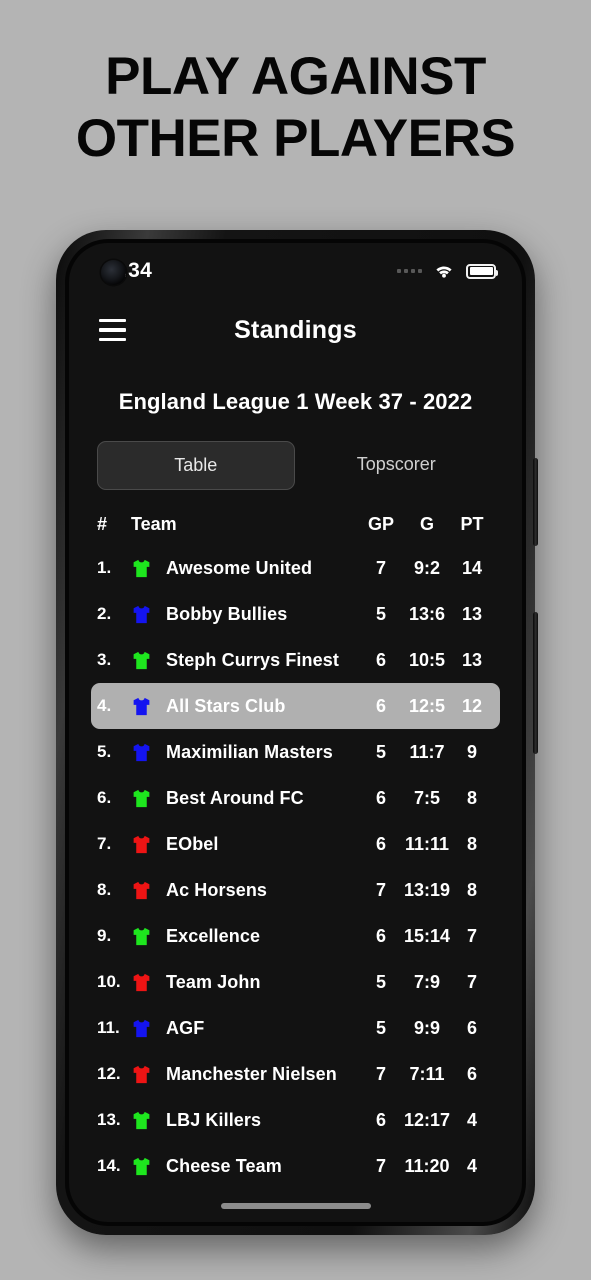 Image resolution: width=591 pixels, height=1280 pixels. I want to click on tab-topscorer: Topscorer, so click(397, 465).